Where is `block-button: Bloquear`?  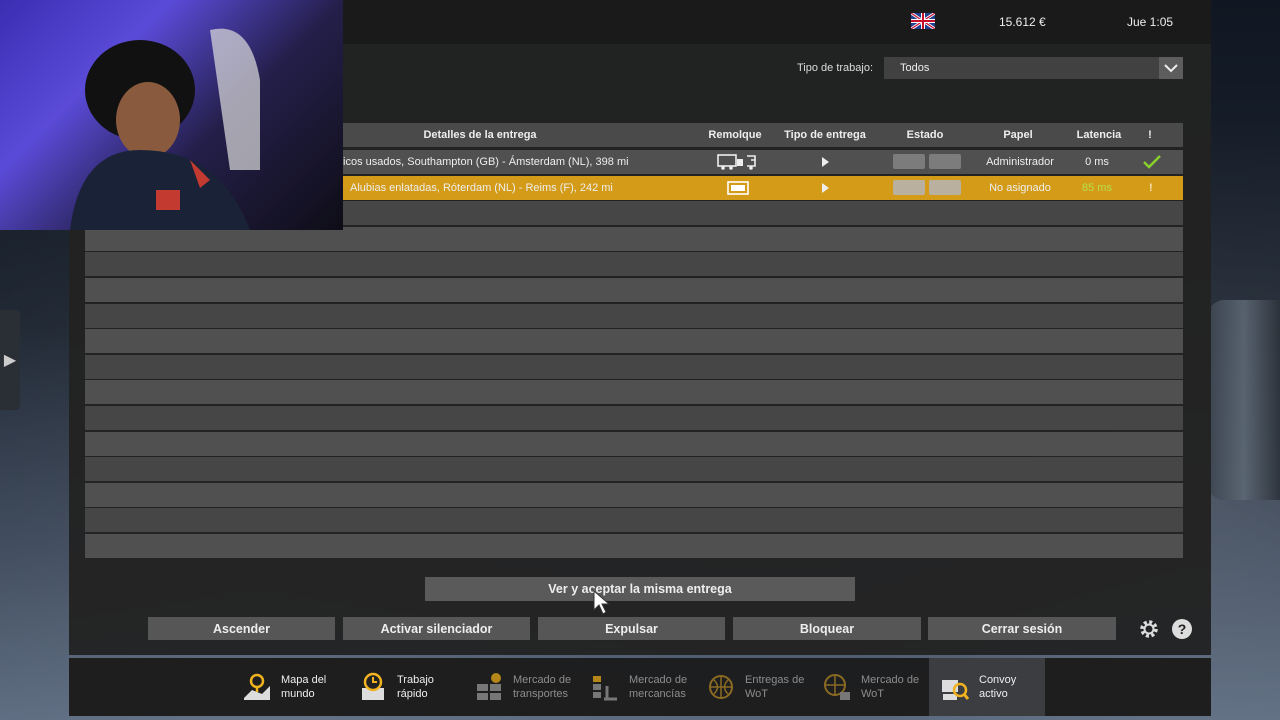
block-button: Bloquear is located at coordinates (827, 628).